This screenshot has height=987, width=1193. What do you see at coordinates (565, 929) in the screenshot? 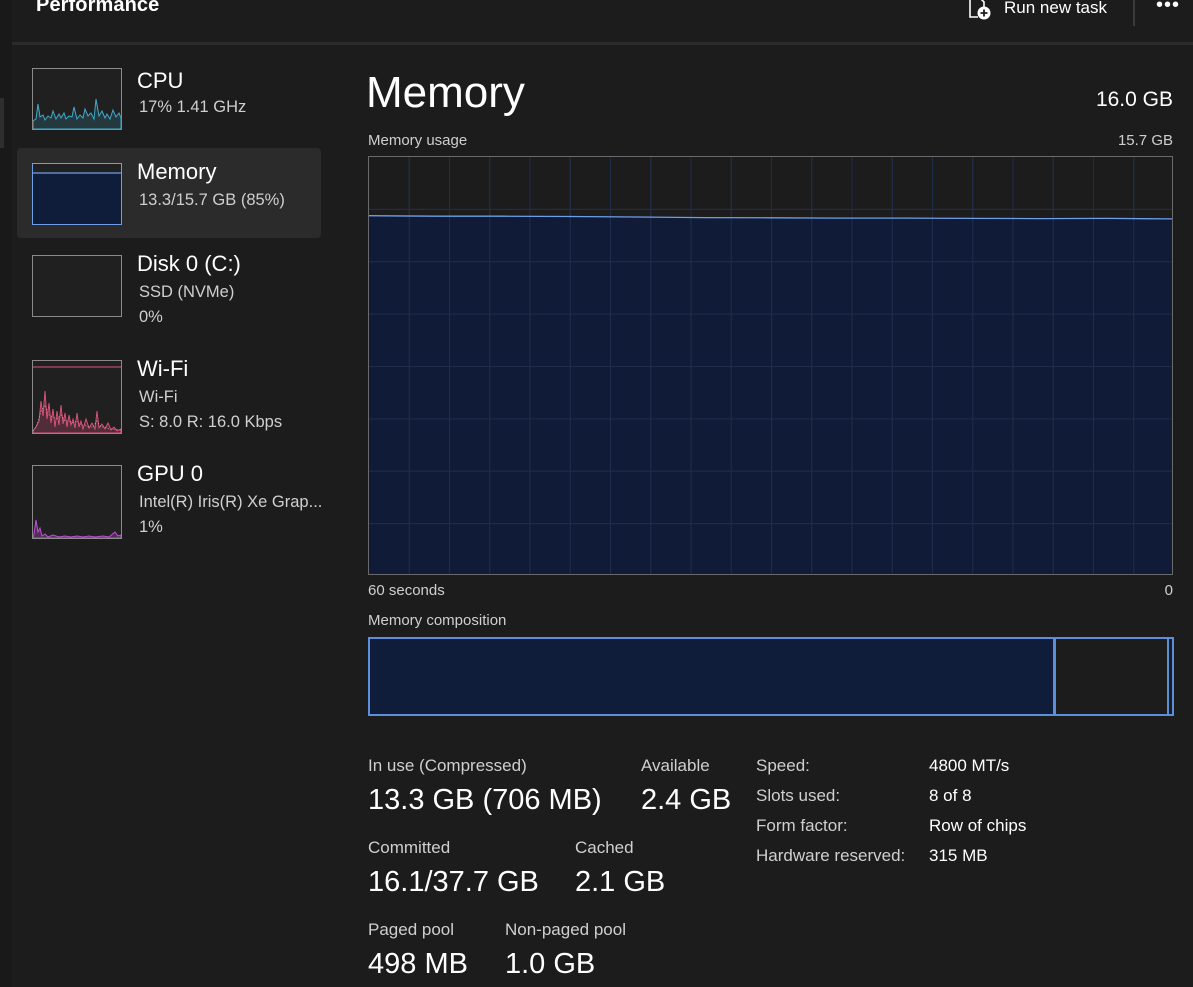
I see `non-paged-pool-label: Non-paged pool` at bounding box center [565, 929].